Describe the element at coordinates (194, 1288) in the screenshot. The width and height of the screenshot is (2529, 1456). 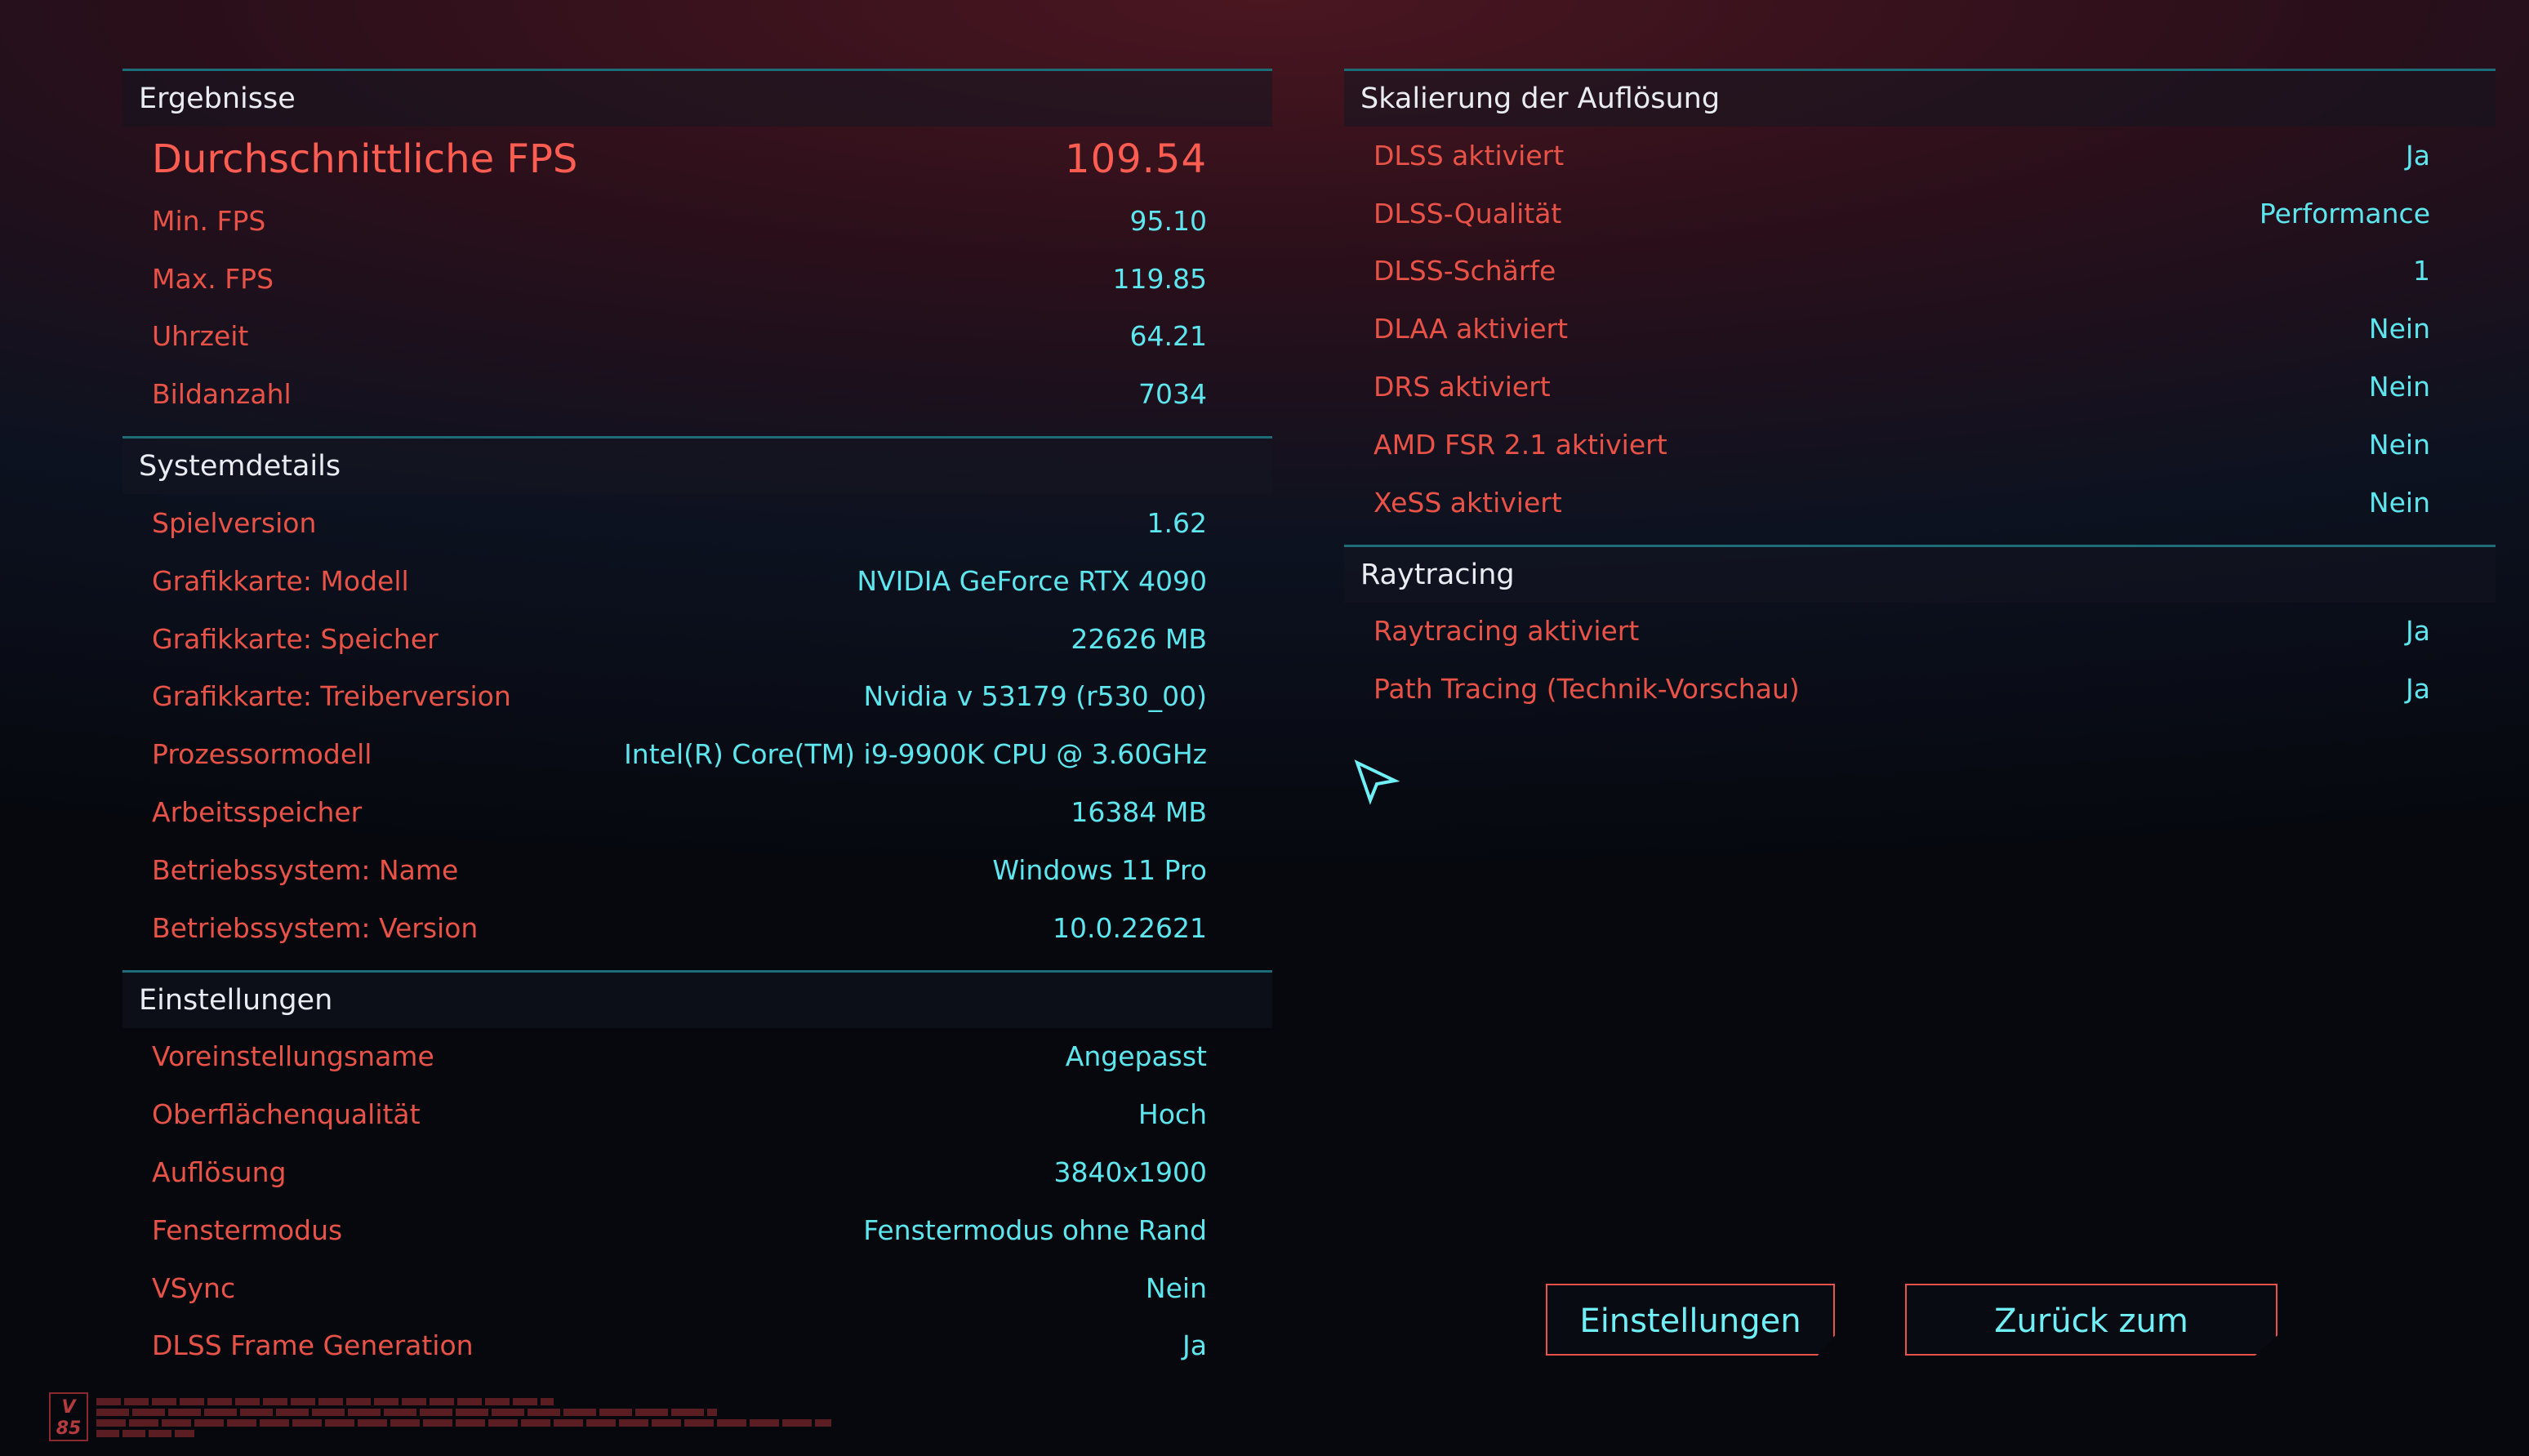
I see `row-label: VSync` at that location.